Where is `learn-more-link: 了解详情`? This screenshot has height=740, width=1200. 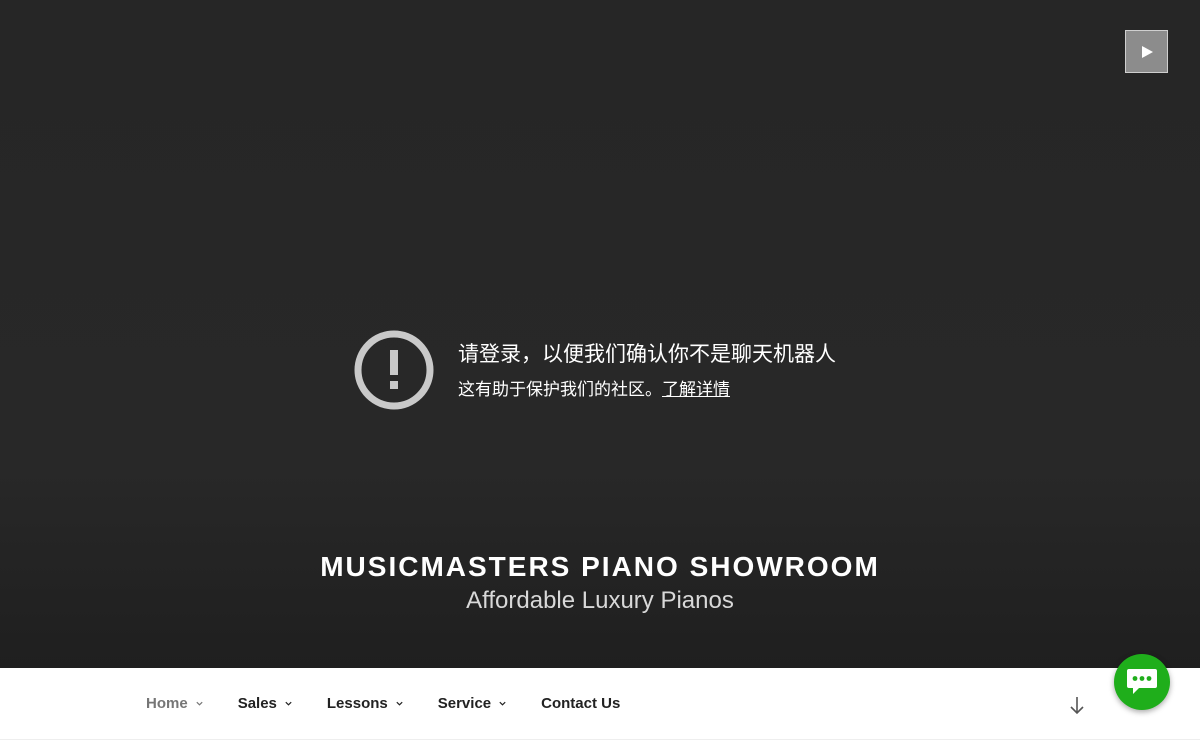
learn-more-link: 了解详情 is located at coordinates (696, 390).